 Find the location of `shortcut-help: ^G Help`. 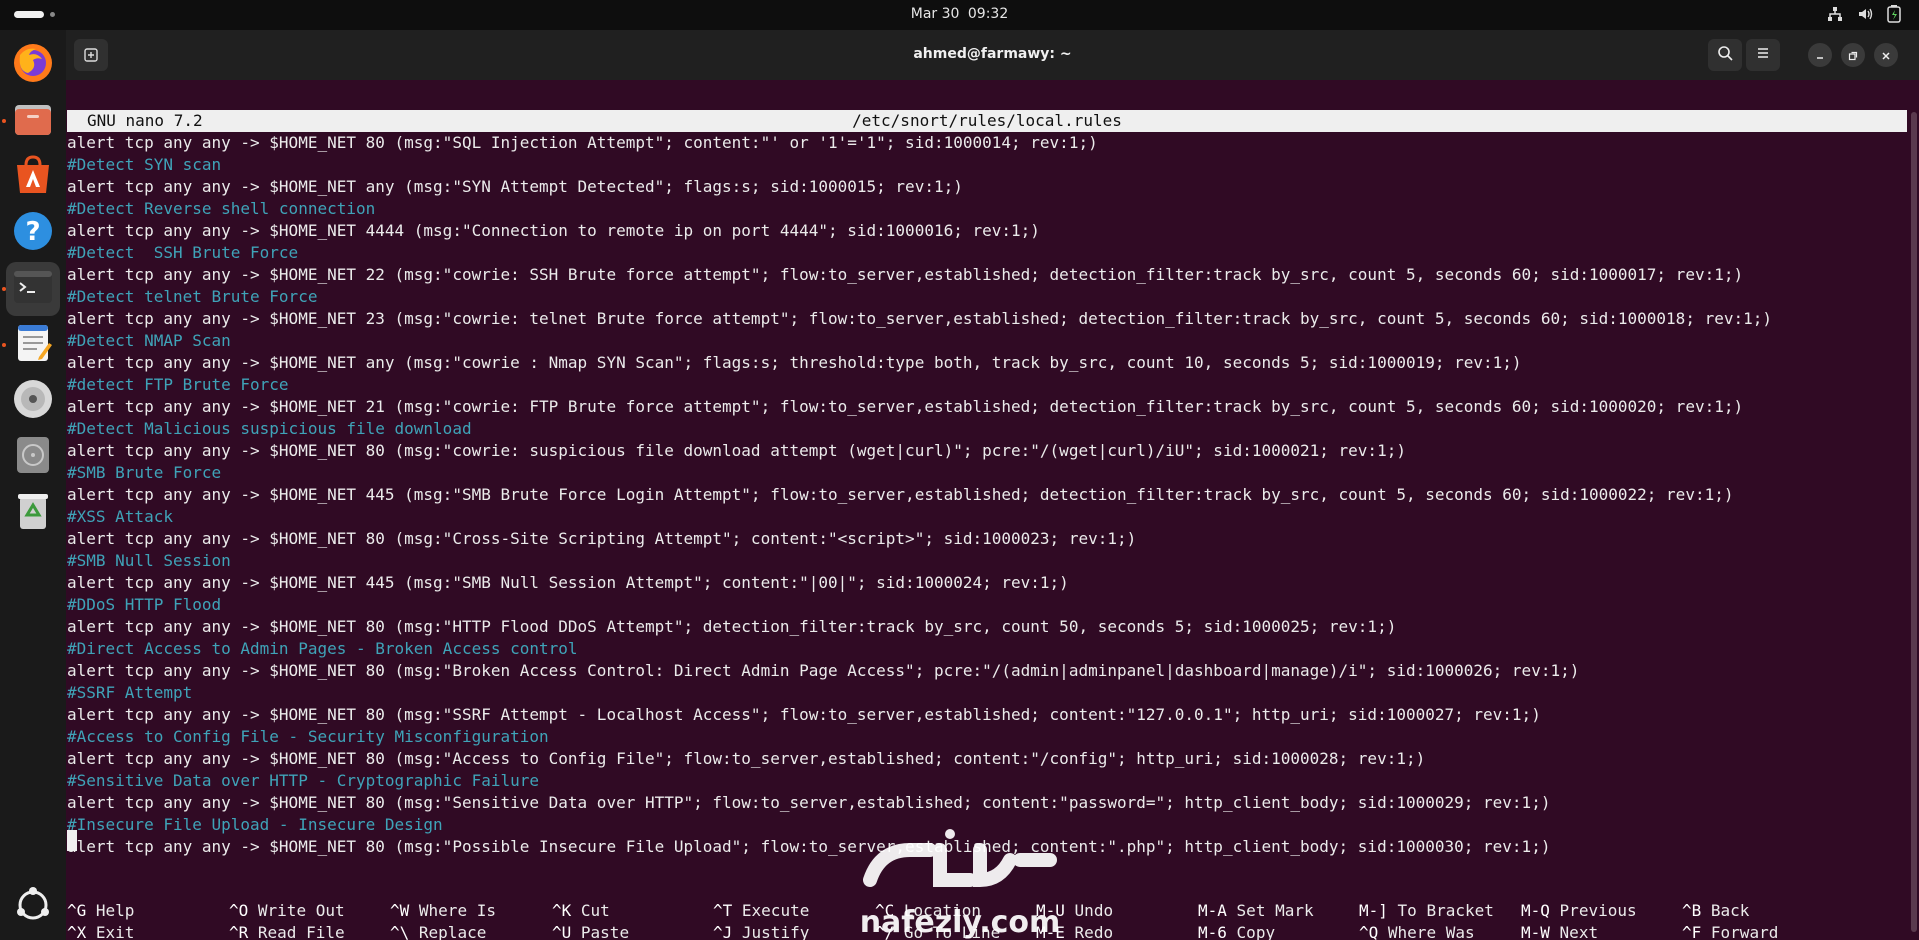

shortcut-help: ^G Help is located at coordinates (100, 911).